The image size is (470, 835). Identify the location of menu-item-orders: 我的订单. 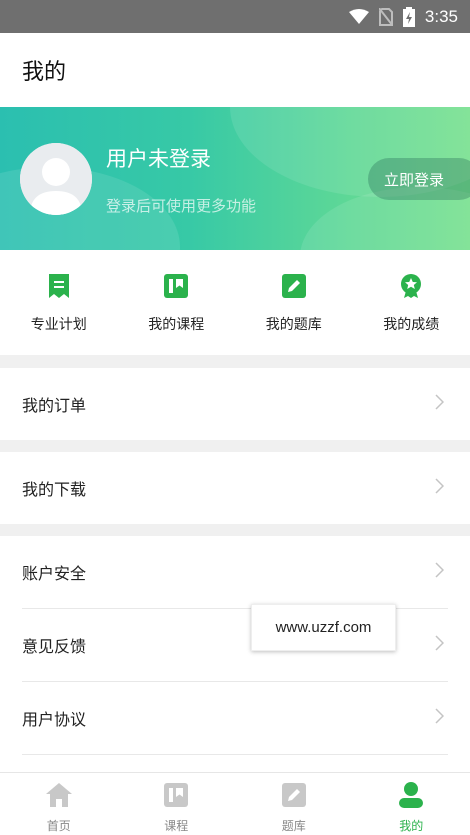
(235, 404).